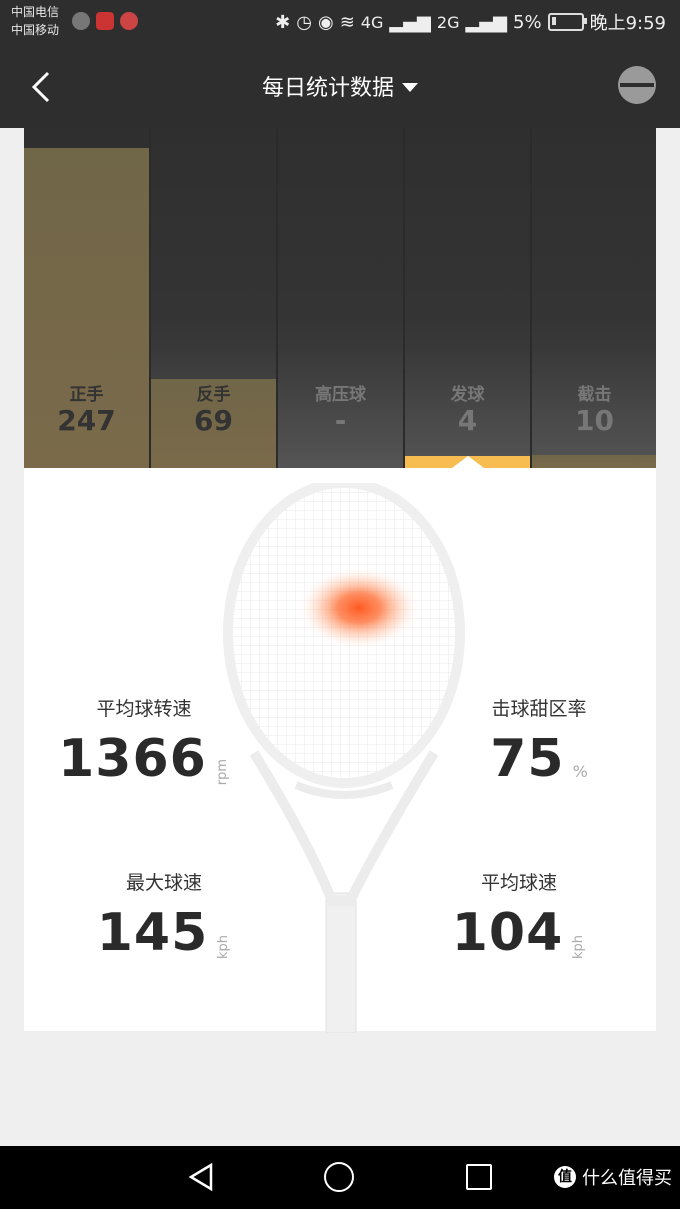  Describe the element at coordinates (467, 298) in the screenshot. I see `chart-column-3: 发球 4` at that location.